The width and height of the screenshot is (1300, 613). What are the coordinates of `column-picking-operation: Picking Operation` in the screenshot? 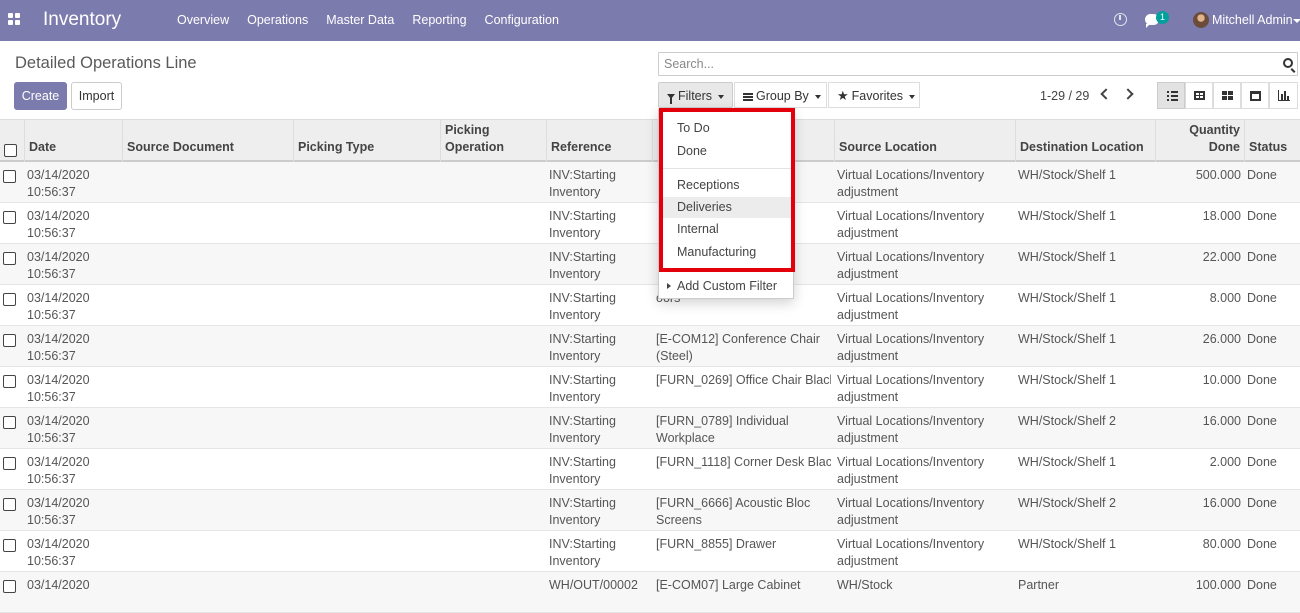 It's located at (493, 141).